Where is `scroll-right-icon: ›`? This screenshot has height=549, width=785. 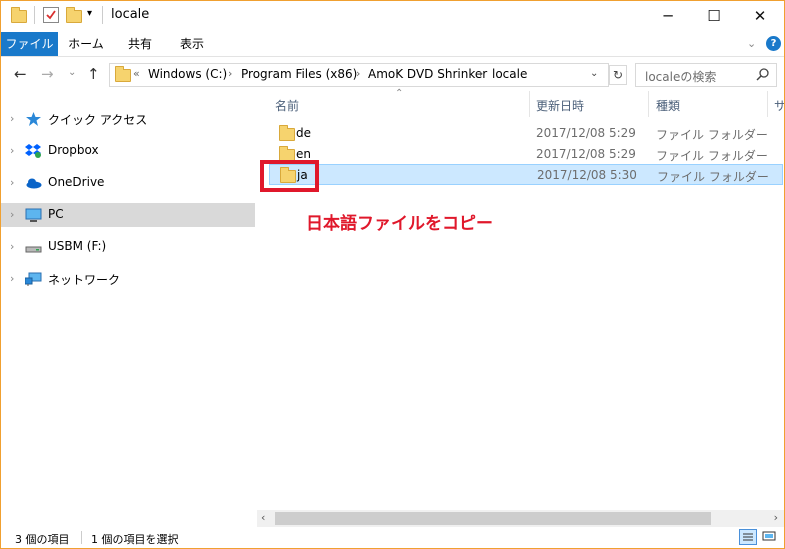
scroll-right-icon: › is located at coordinates (776, 517).